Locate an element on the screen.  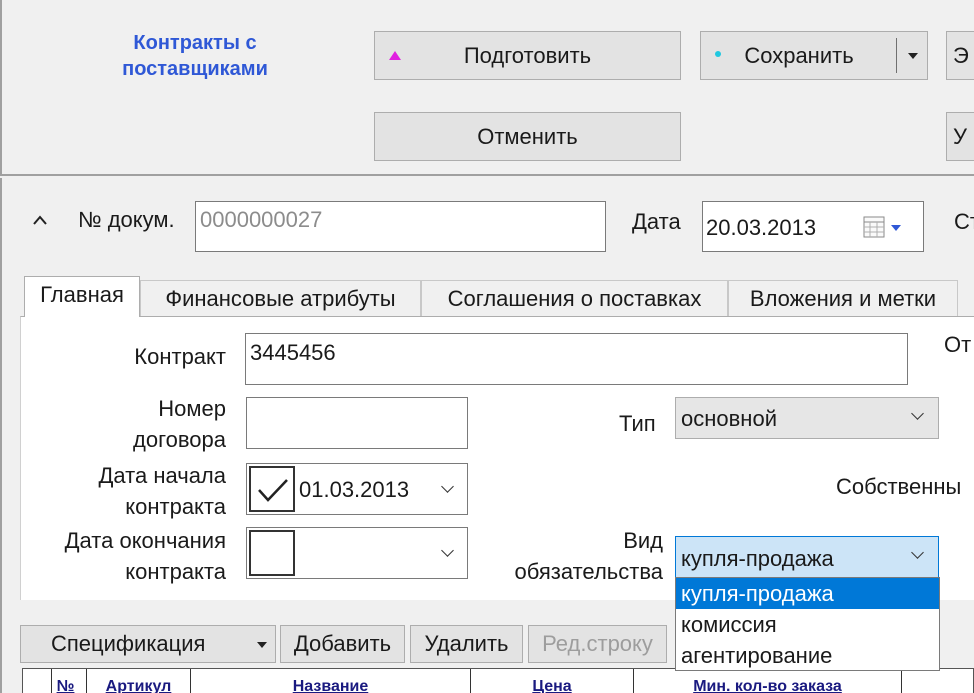
type-select-value: основной is located at coordinates (729, 418).